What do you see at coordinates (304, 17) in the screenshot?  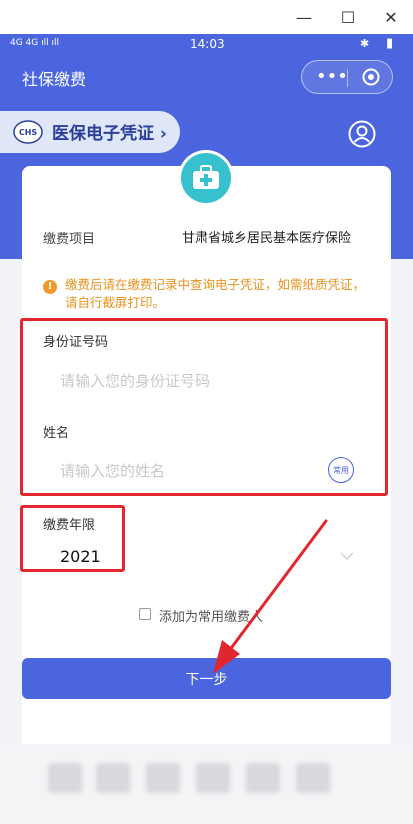 I see `minimize-button: —` at bounding box center [304, 17].